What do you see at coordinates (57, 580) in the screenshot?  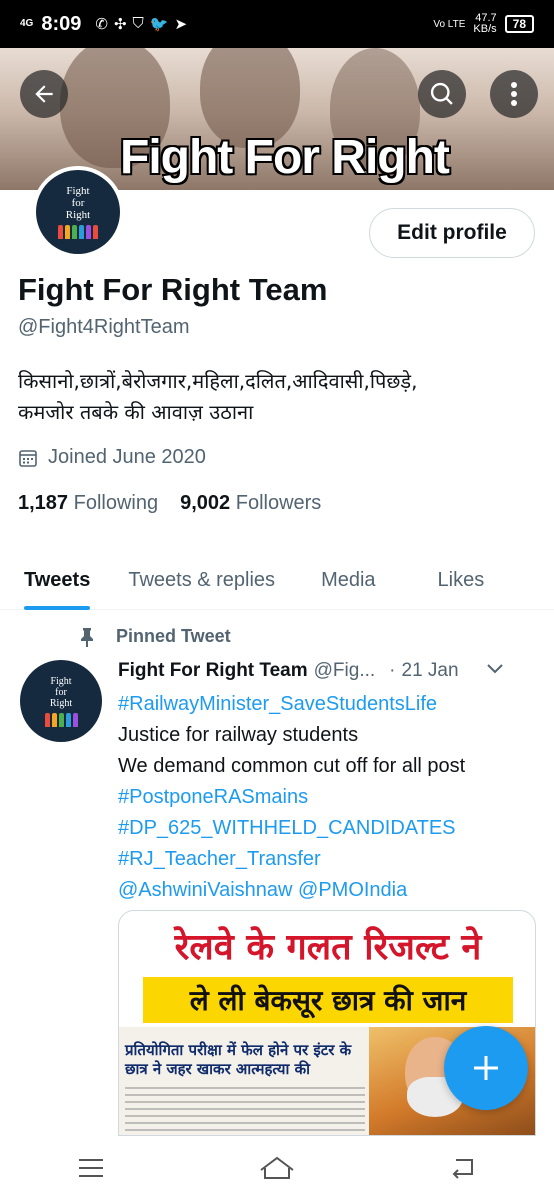 I see `tab-tweets: Tweets` at bounding box center [57, 580].